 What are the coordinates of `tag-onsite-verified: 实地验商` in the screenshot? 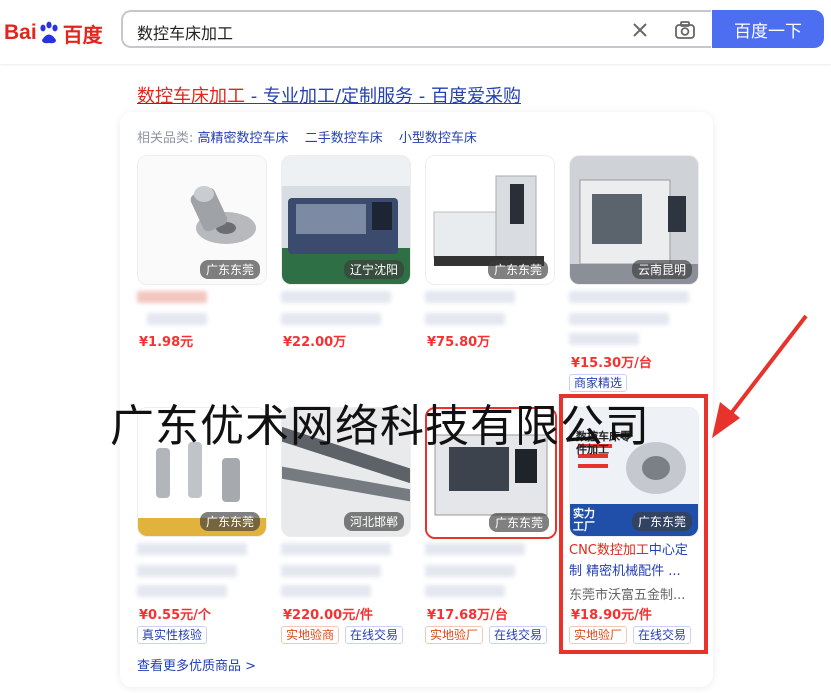 It's located at (310, 635).